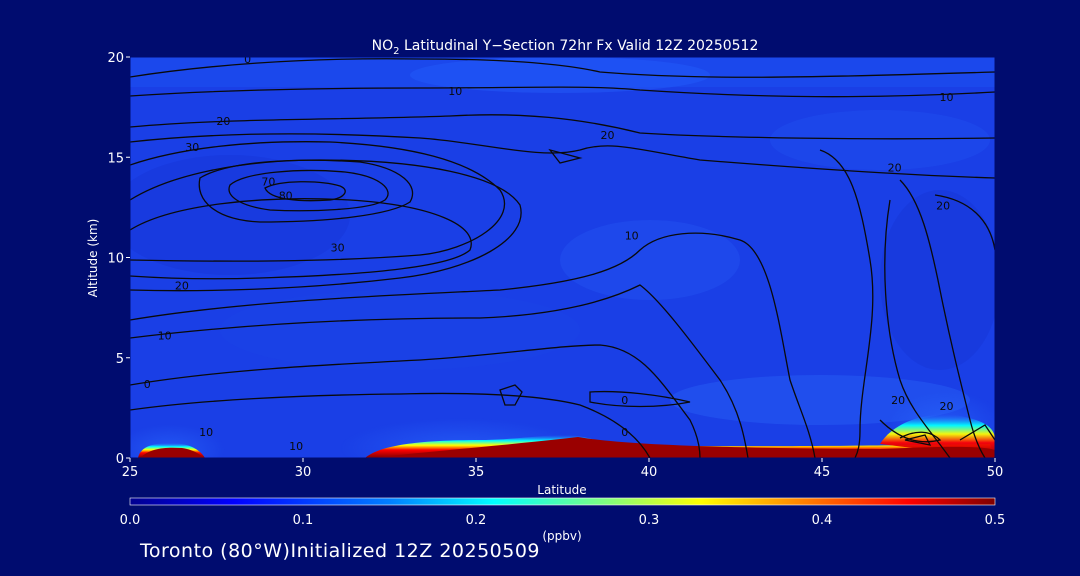 The image size is (1080, 576). Describe the element at coordinates (562, 501) in the screenshot. I see `colorbar-gradient` at that location.